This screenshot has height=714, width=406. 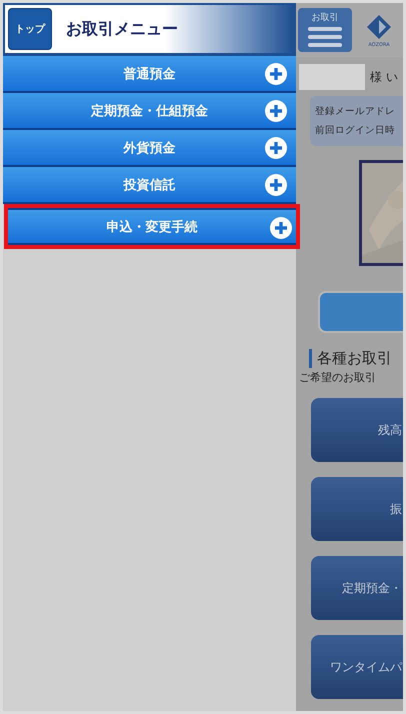 What do you see at coordinates (30, 29) in the screenshot?
I see `top-button: トップ` at bounding box center [30, 29].